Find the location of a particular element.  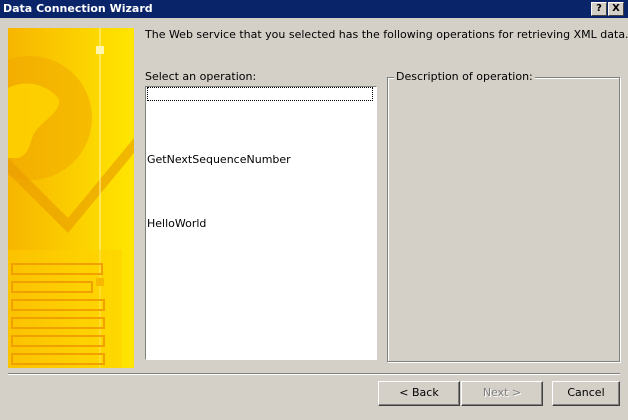

next-button: Next > is located at coordinates (502, 393).